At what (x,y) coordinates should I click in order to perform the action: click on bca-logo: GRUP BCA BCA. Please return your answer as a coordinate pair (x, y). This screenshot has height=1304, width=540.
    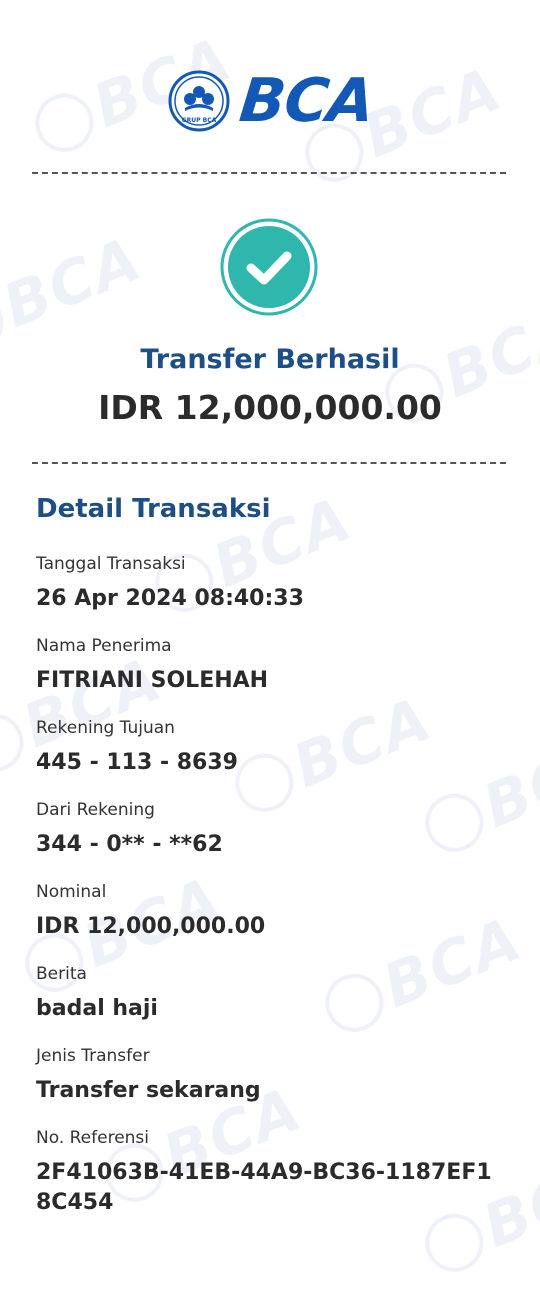
    Looking at the image, I should click on (272, 101).